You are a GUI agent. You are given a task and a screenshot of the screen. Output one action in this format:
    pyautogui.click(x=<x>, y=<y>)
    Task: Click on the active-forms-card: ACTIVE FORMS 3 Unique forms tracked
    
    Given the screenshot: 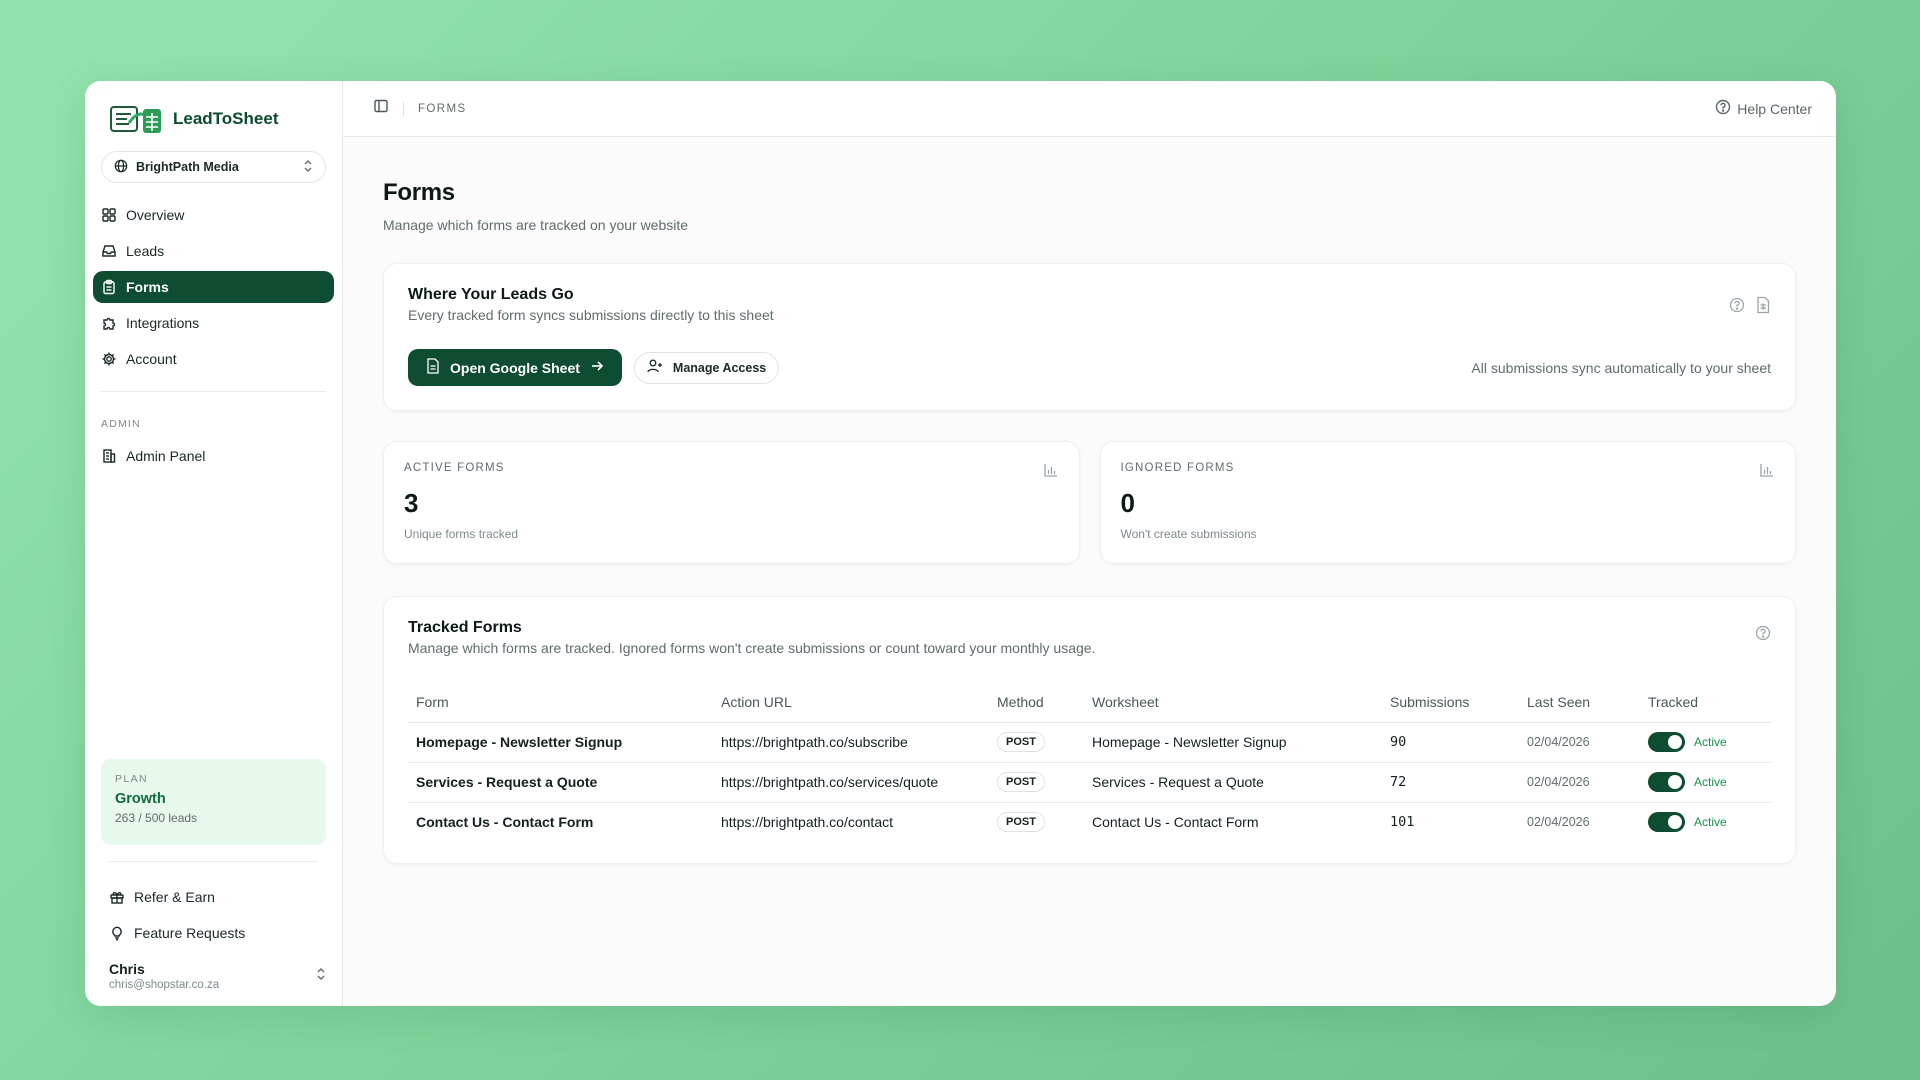 What is the action you would take?
    pyautogui.click(x=731, y=502)
    